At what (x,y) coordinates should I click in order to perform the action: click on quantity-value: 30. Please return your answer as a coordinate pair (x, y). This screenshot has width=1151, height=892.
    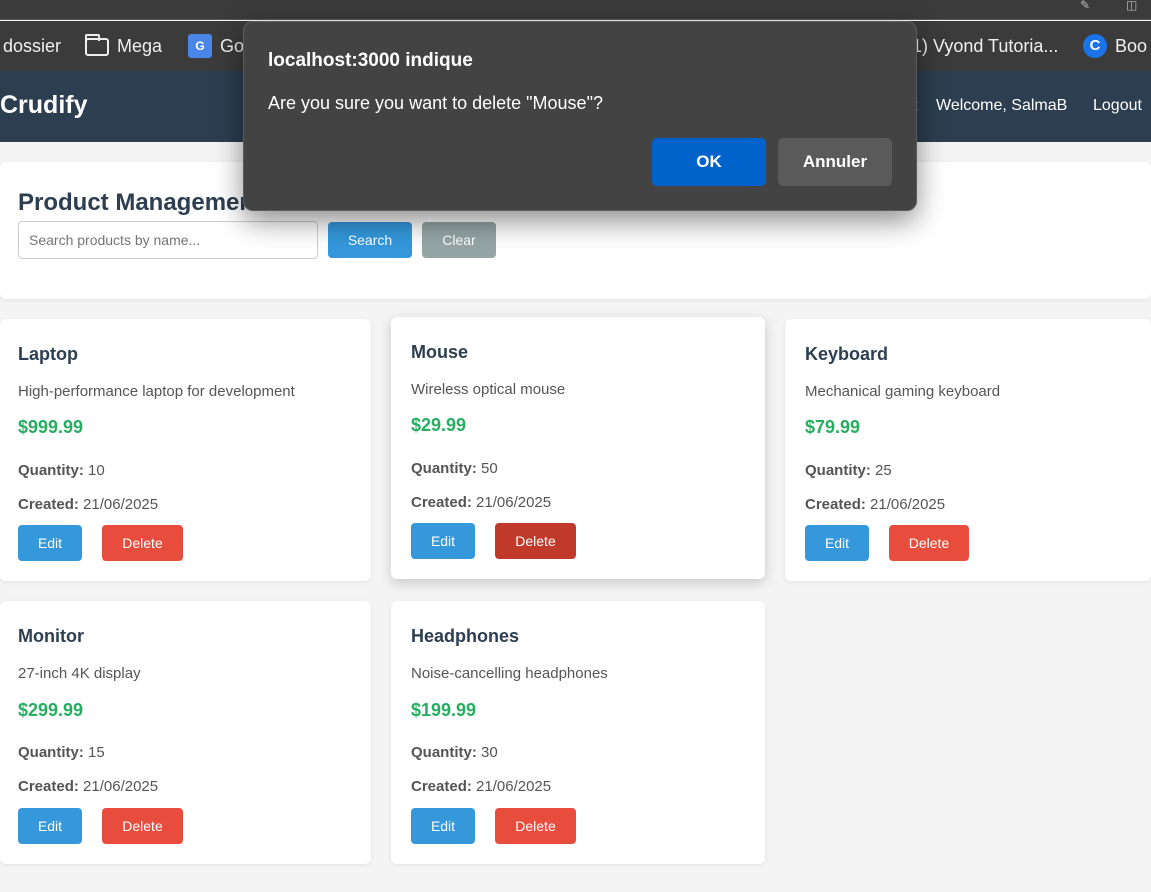
    Looking at the image, I should click on (489, 752).